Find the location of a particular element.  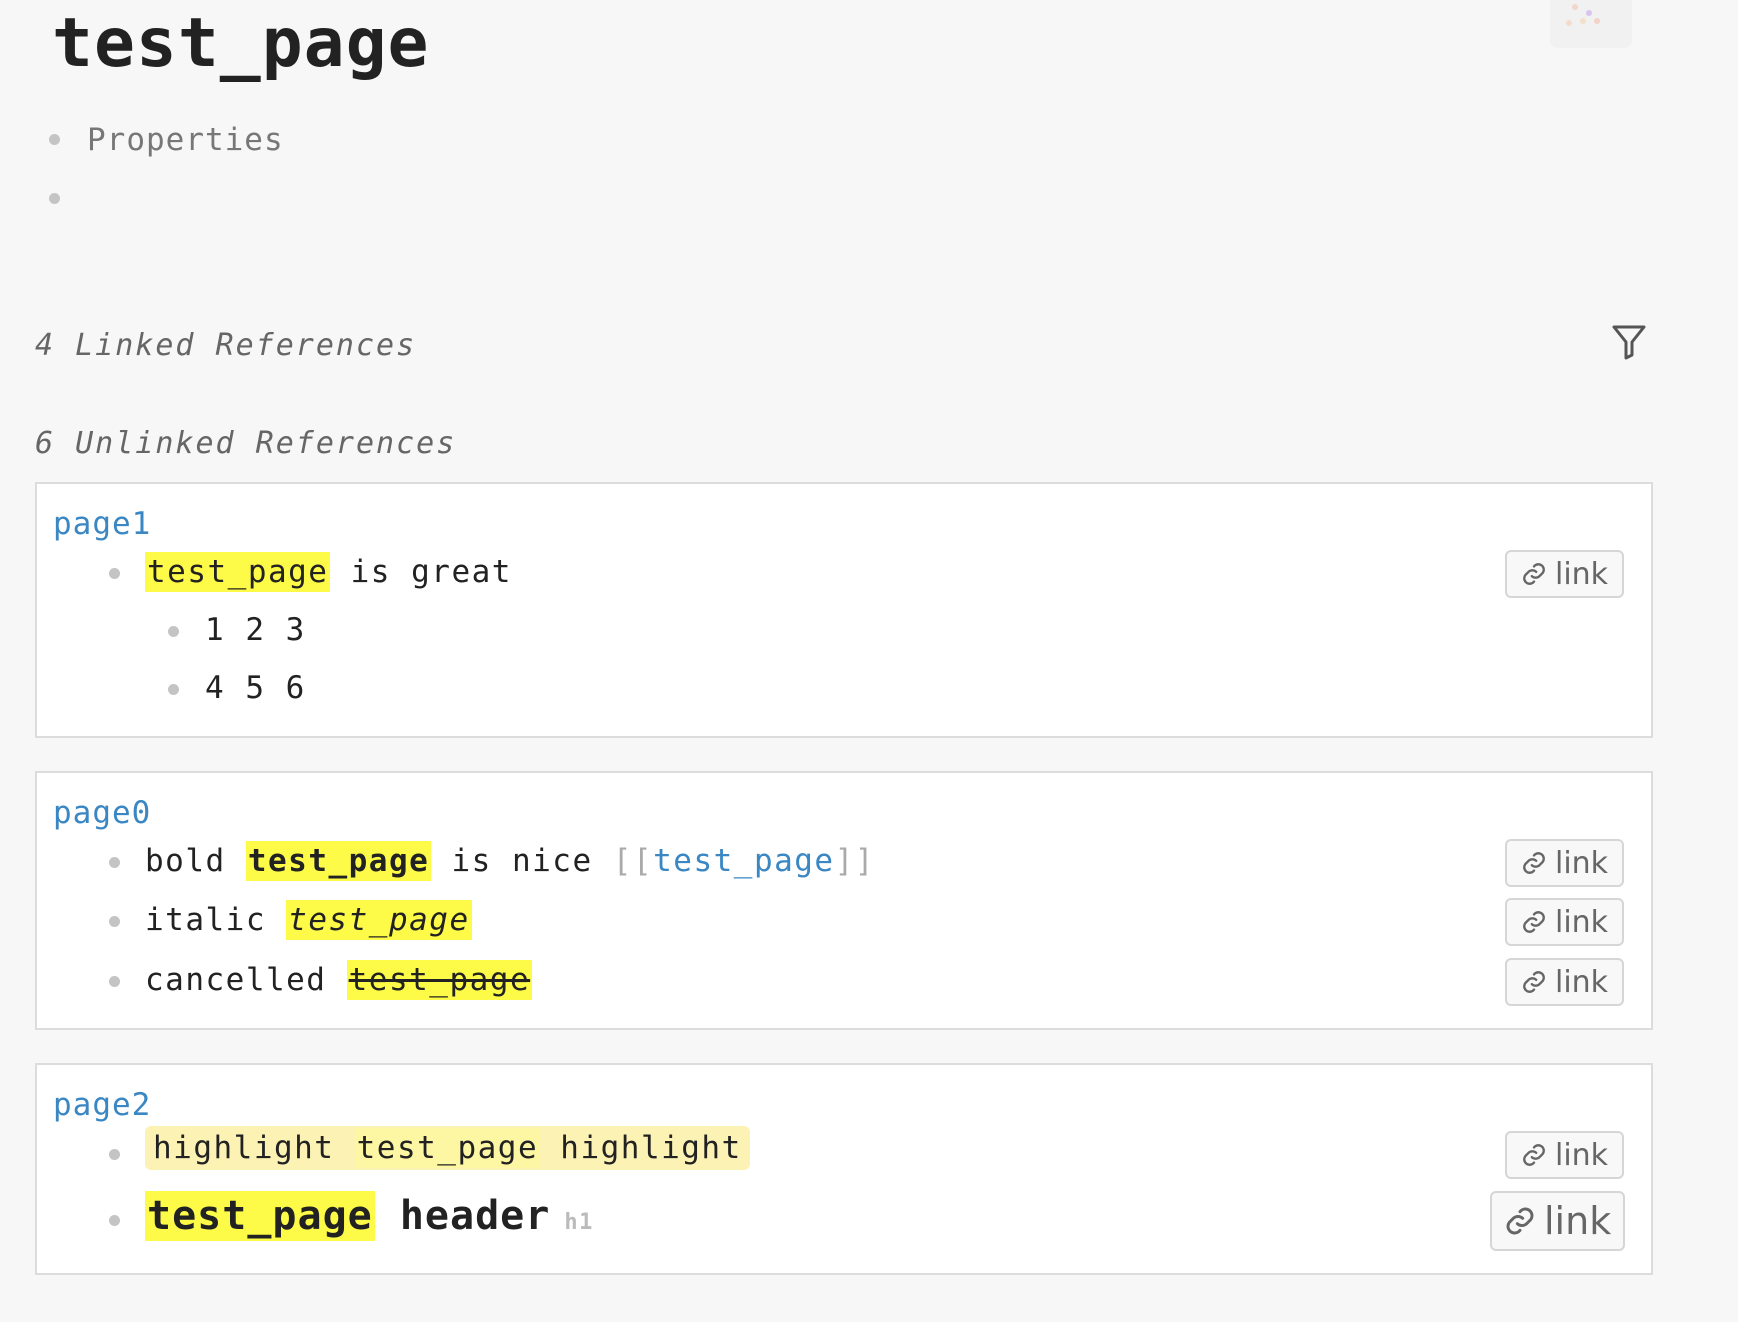

block-text-before: cancelled is located at coordinates (246, 980).